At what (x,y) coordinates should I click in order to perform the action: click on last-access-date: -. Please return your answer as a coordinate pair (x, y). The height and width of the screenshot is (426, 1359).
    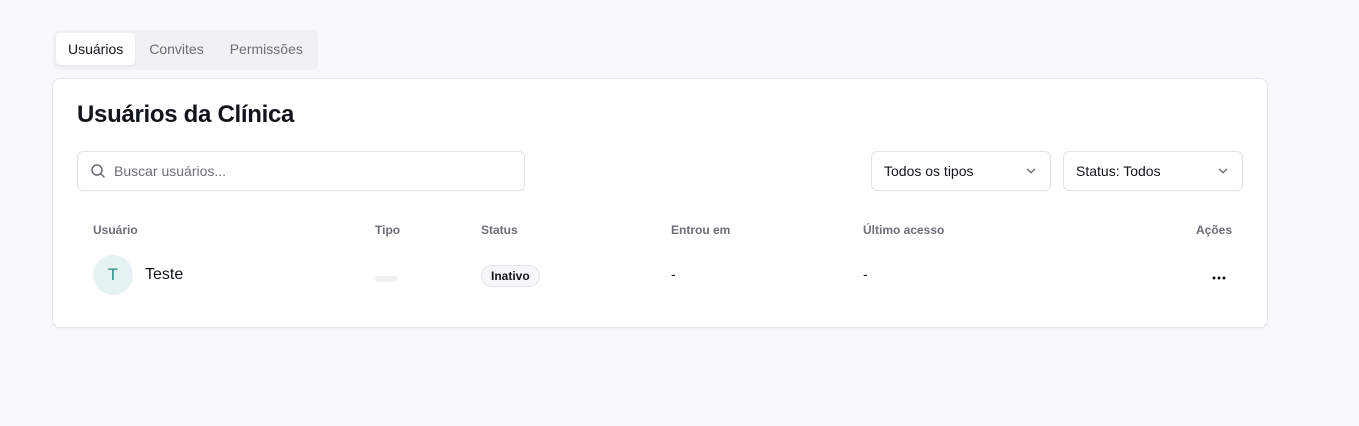
    Looking at the image, I should click on (865, 274).